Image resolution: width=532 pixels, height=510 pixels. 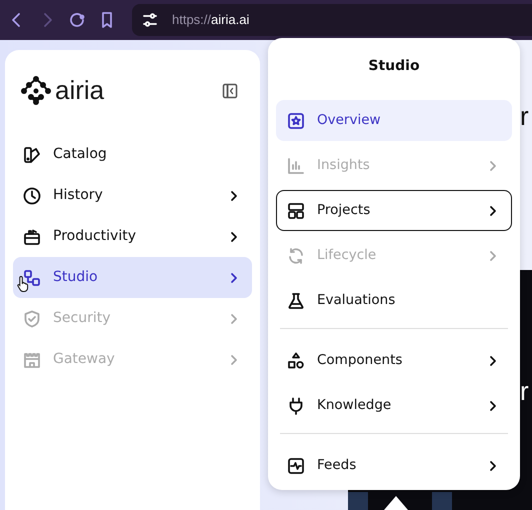 What do you see at coordinates (296, 301) in the screenshot?
I see `flask-icon` at bounding box center [296, 301].